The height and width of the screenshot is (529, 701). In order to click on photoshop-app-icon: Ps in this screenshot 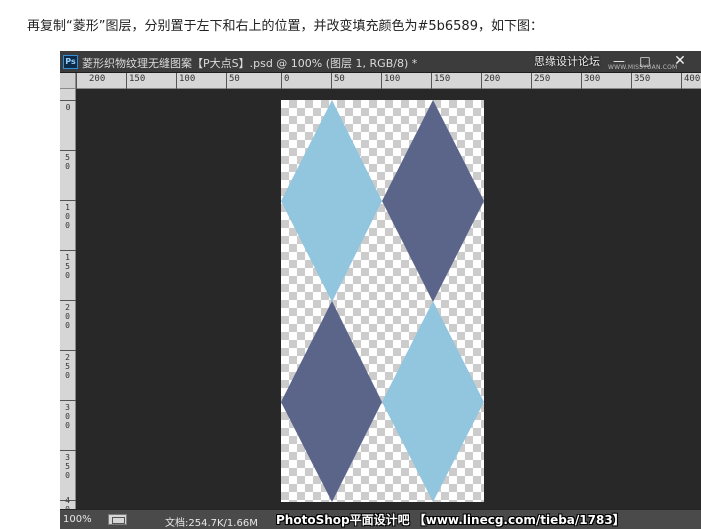, I will do `click(70, 62)`.